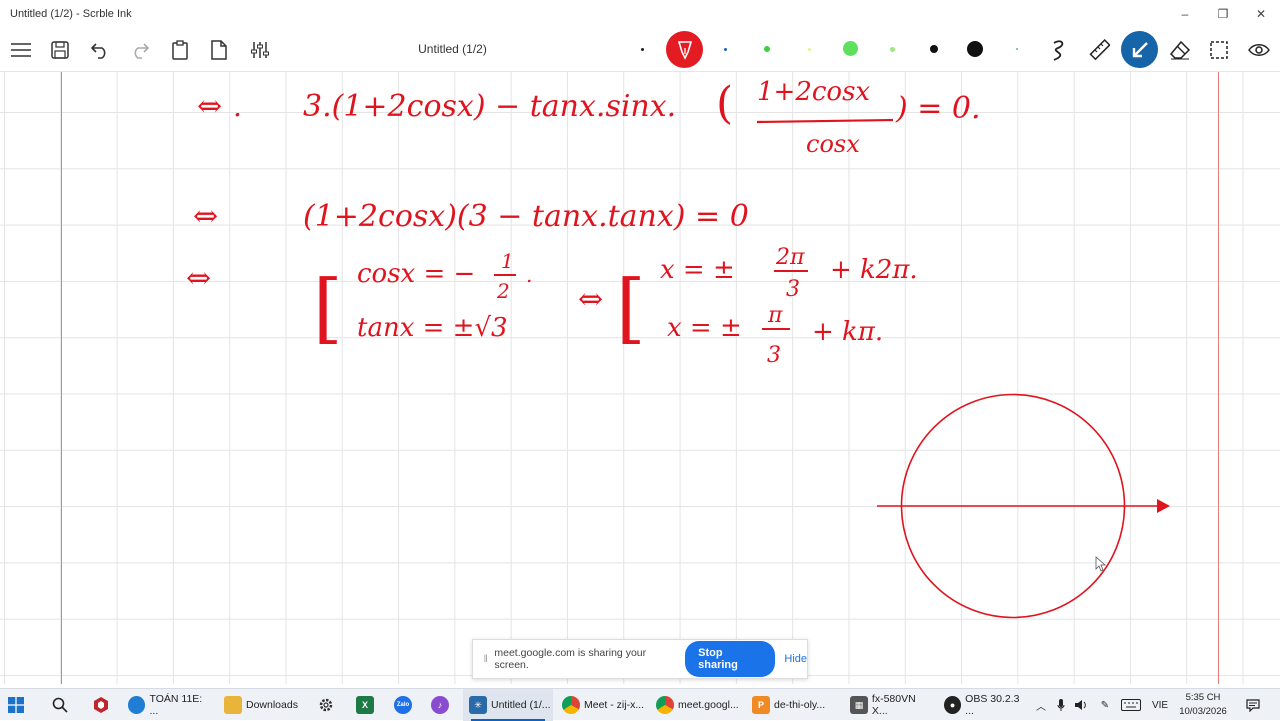 The image size is (1280, 721). What do you see at coordinates (404, 705) in the screenshot?
I see `zalo-icon: Zalo` at bounding box center [404, 705].